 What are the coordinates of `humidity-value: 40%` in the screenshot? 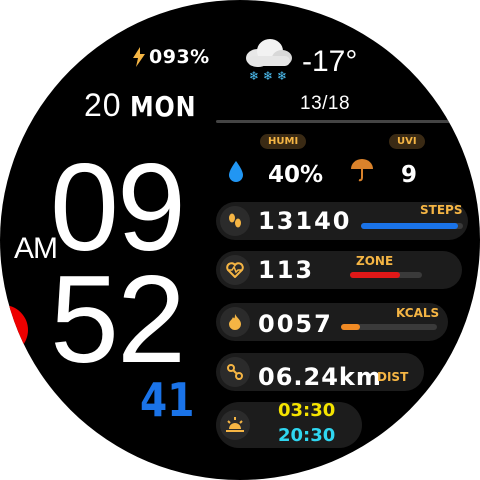 It's located at (296, 175).